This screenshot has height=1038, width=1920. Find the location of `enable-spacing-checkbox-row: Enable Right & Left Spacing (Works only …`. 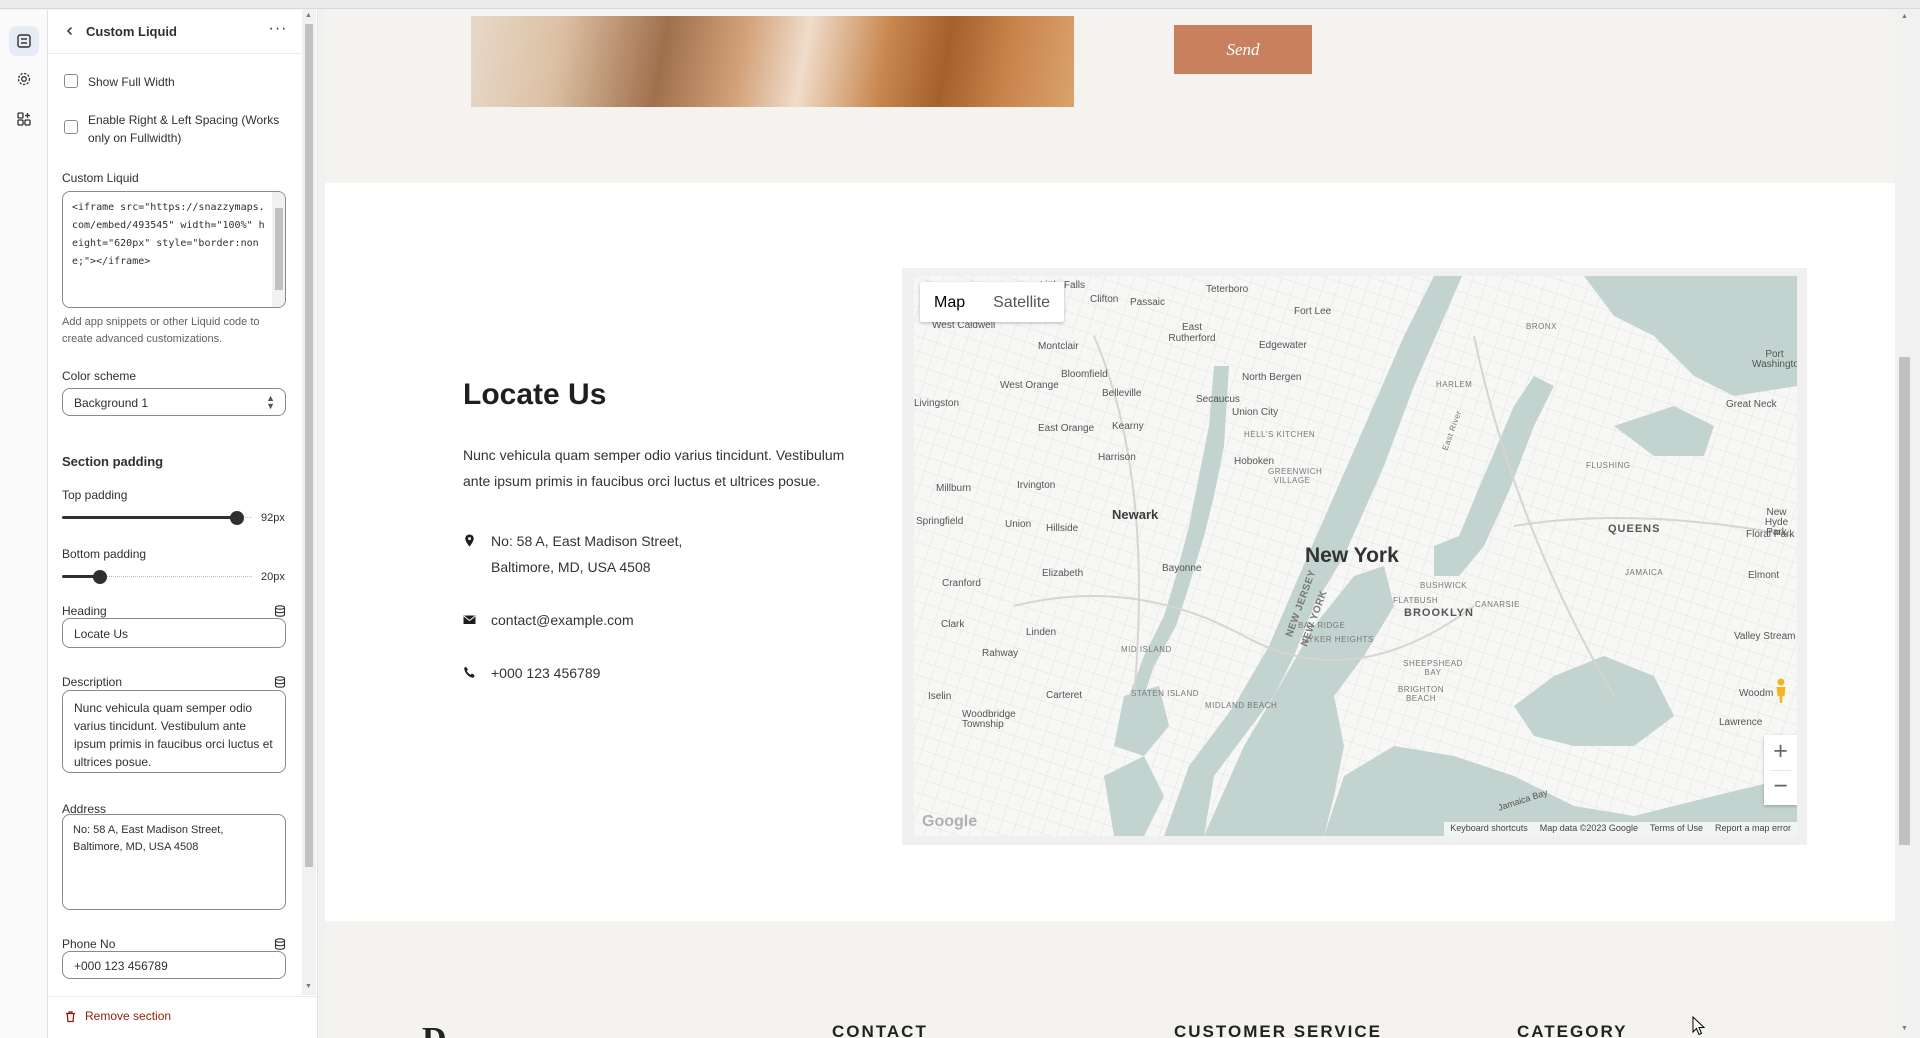

enable-spacing-checkbox-row: Enable Right & Left Spacing (Works only … is located at coordinates (174, 129).